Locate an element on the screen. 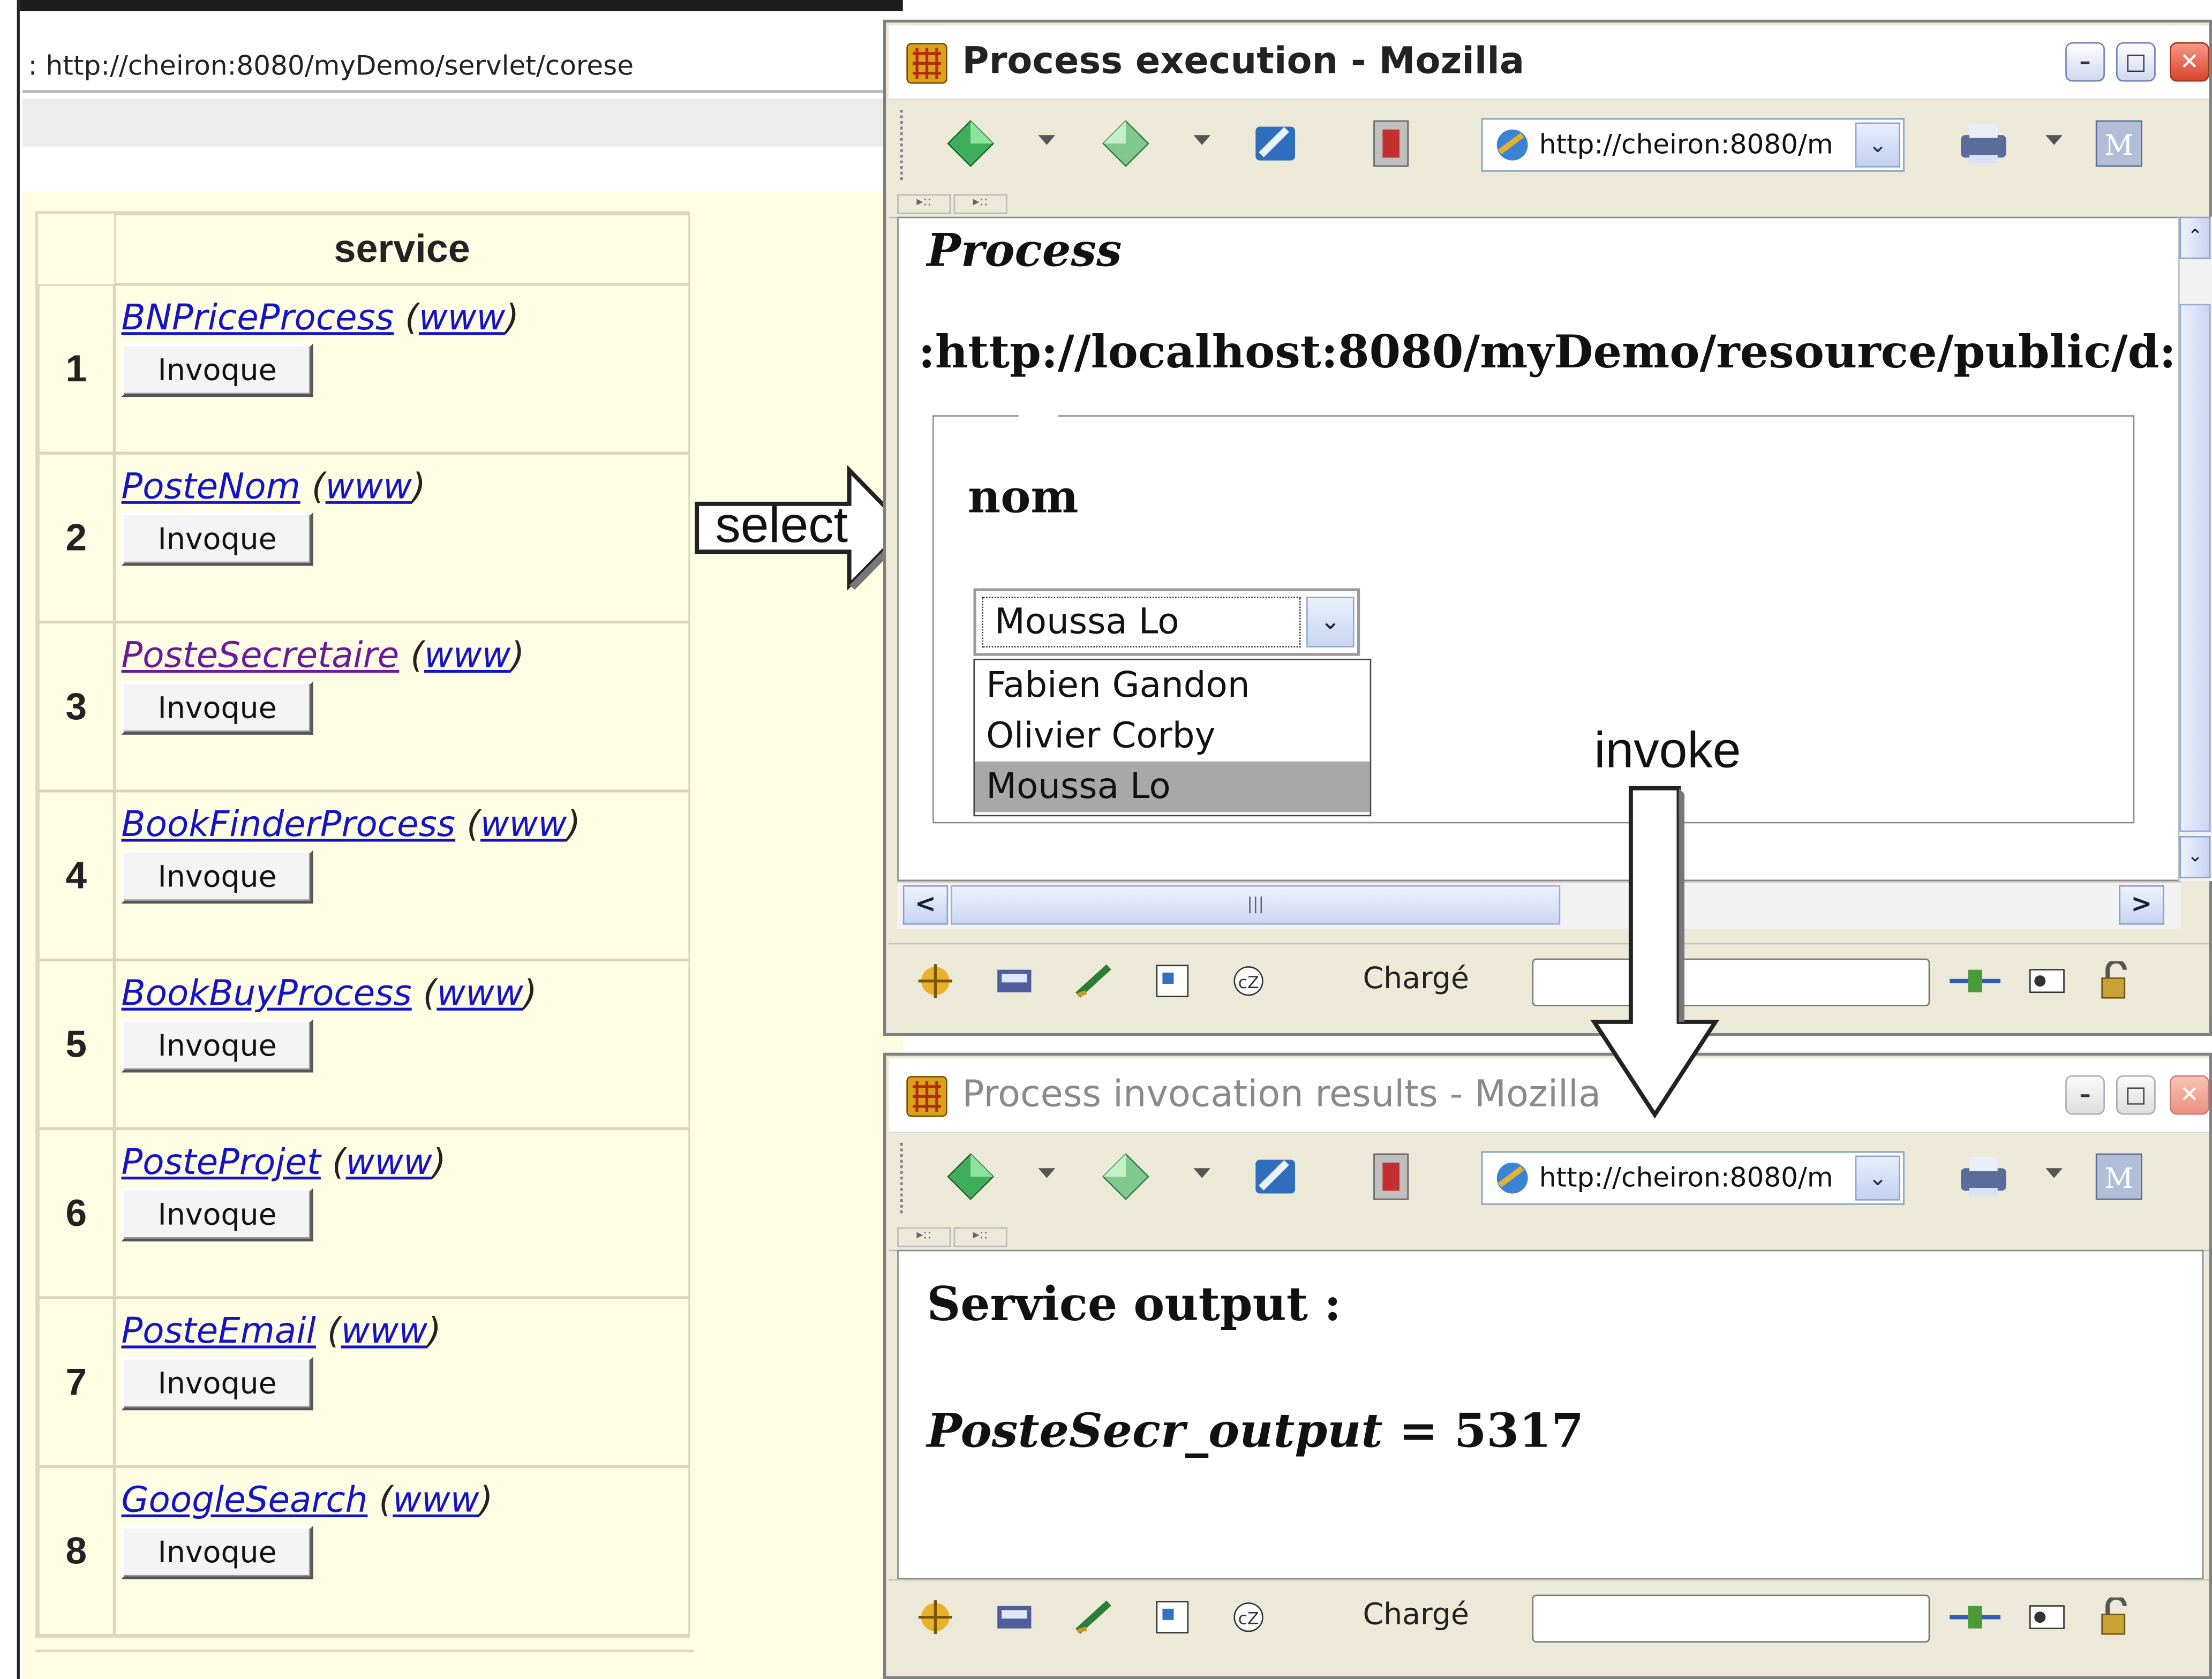 Image resolution: width=2212 pixels, height=1679 pixels. service-name-link: PosteProjet is located at coordinates (221, 1161).